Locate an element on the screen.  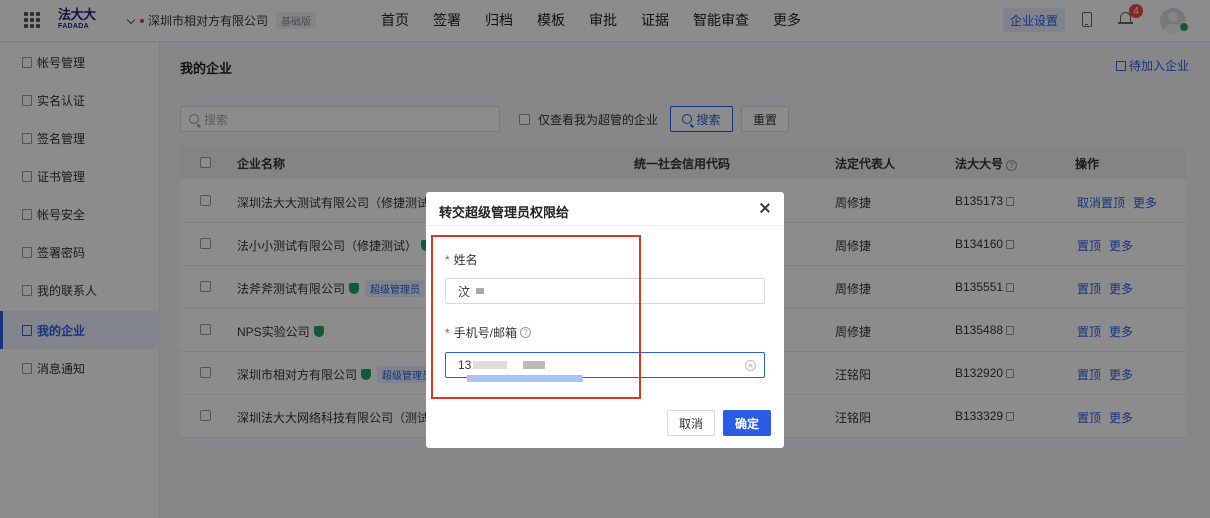
cancel-button: 取消 is located at coordinates (691, 423).